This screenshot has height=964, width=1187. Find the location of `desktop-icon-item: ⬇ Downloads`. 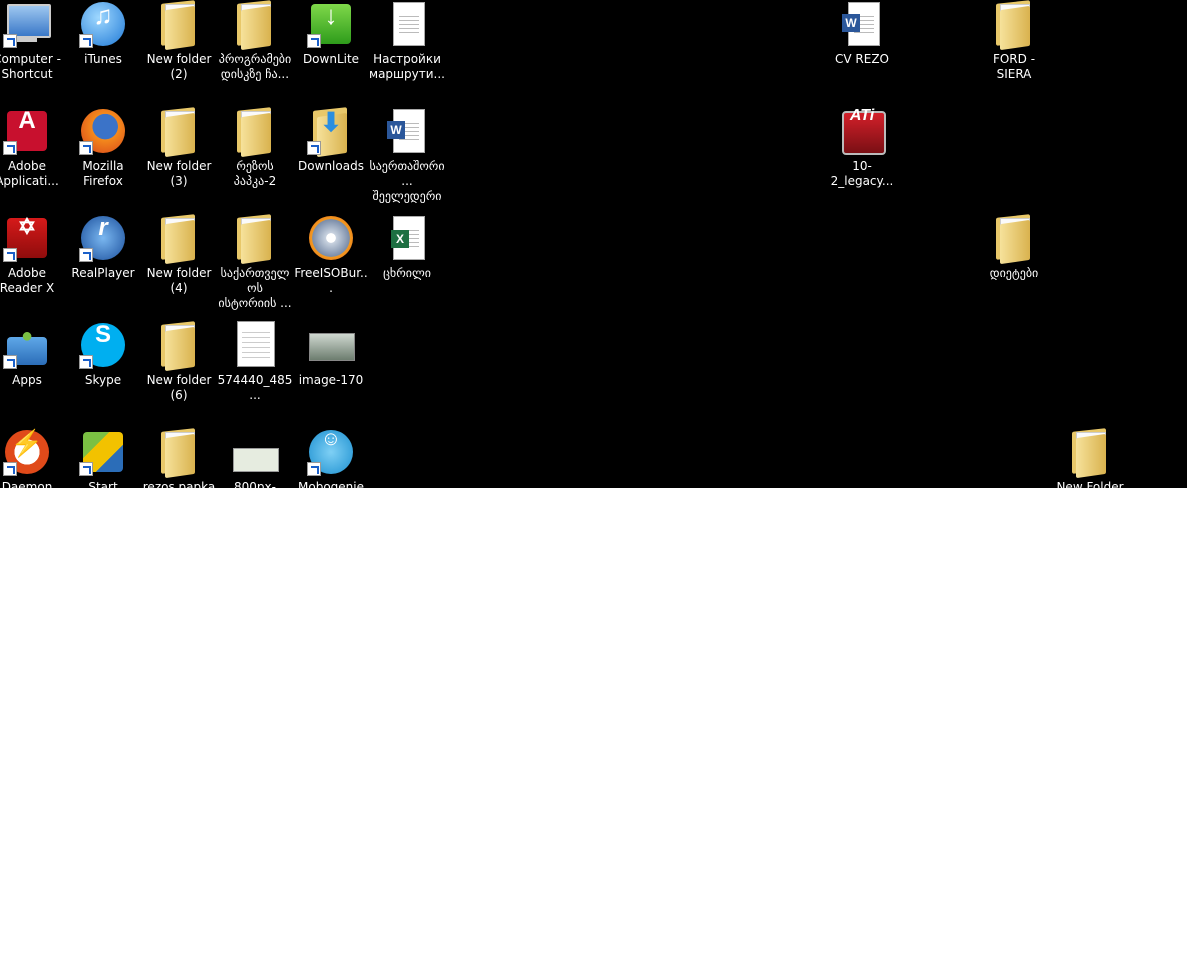

desktop-icon-item: ⬇ Downloads is located at coordinates (331, 140).